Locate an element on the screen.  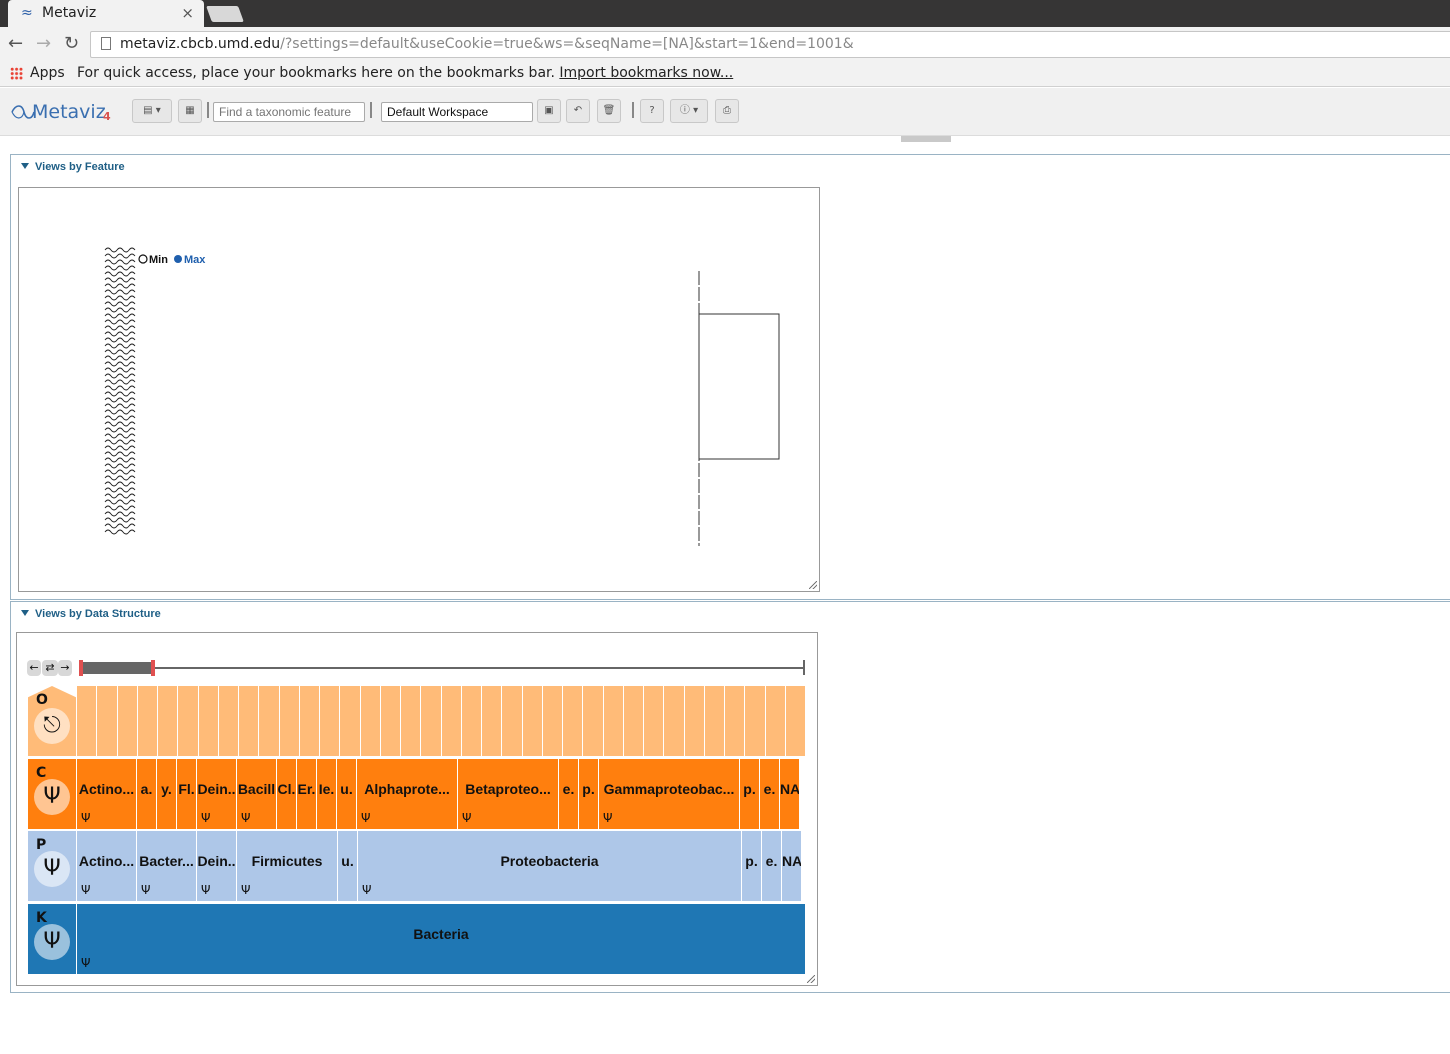
add-chart-button: ▤ ▾ is located at coordinates (152, 111).